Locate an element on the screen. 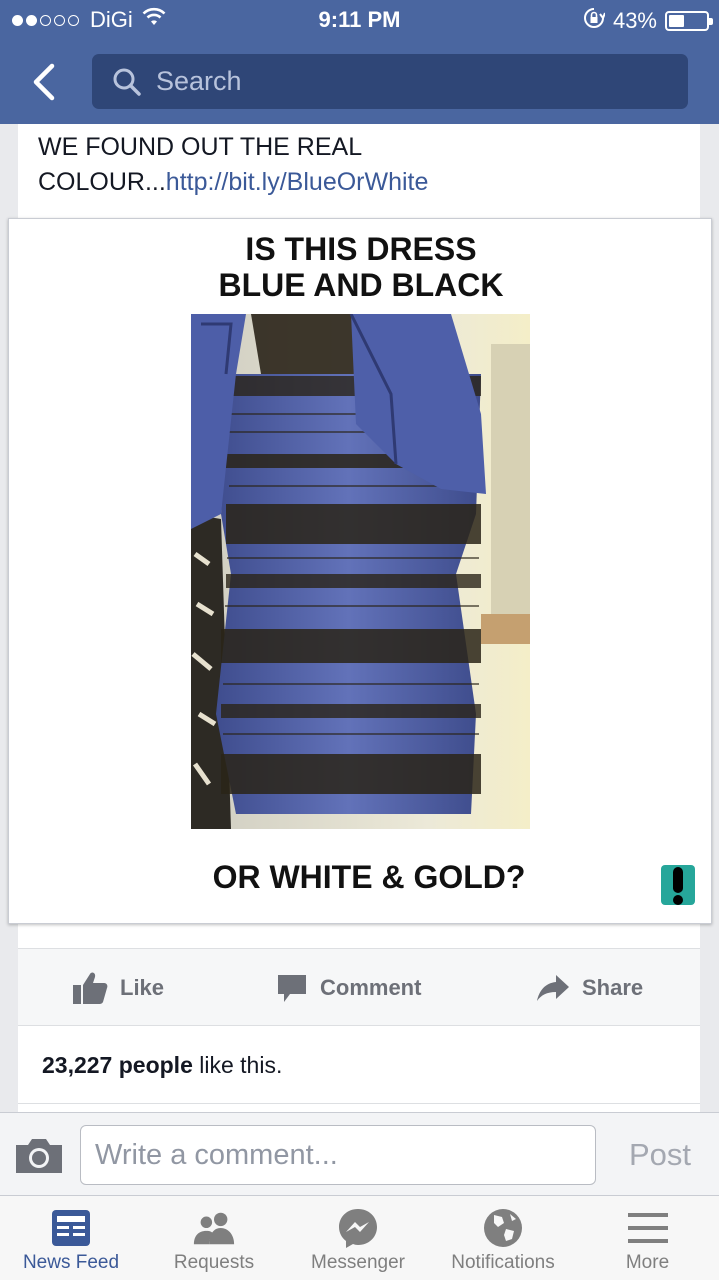  tab-label: News Feed is located at coordinates (71, 1262).